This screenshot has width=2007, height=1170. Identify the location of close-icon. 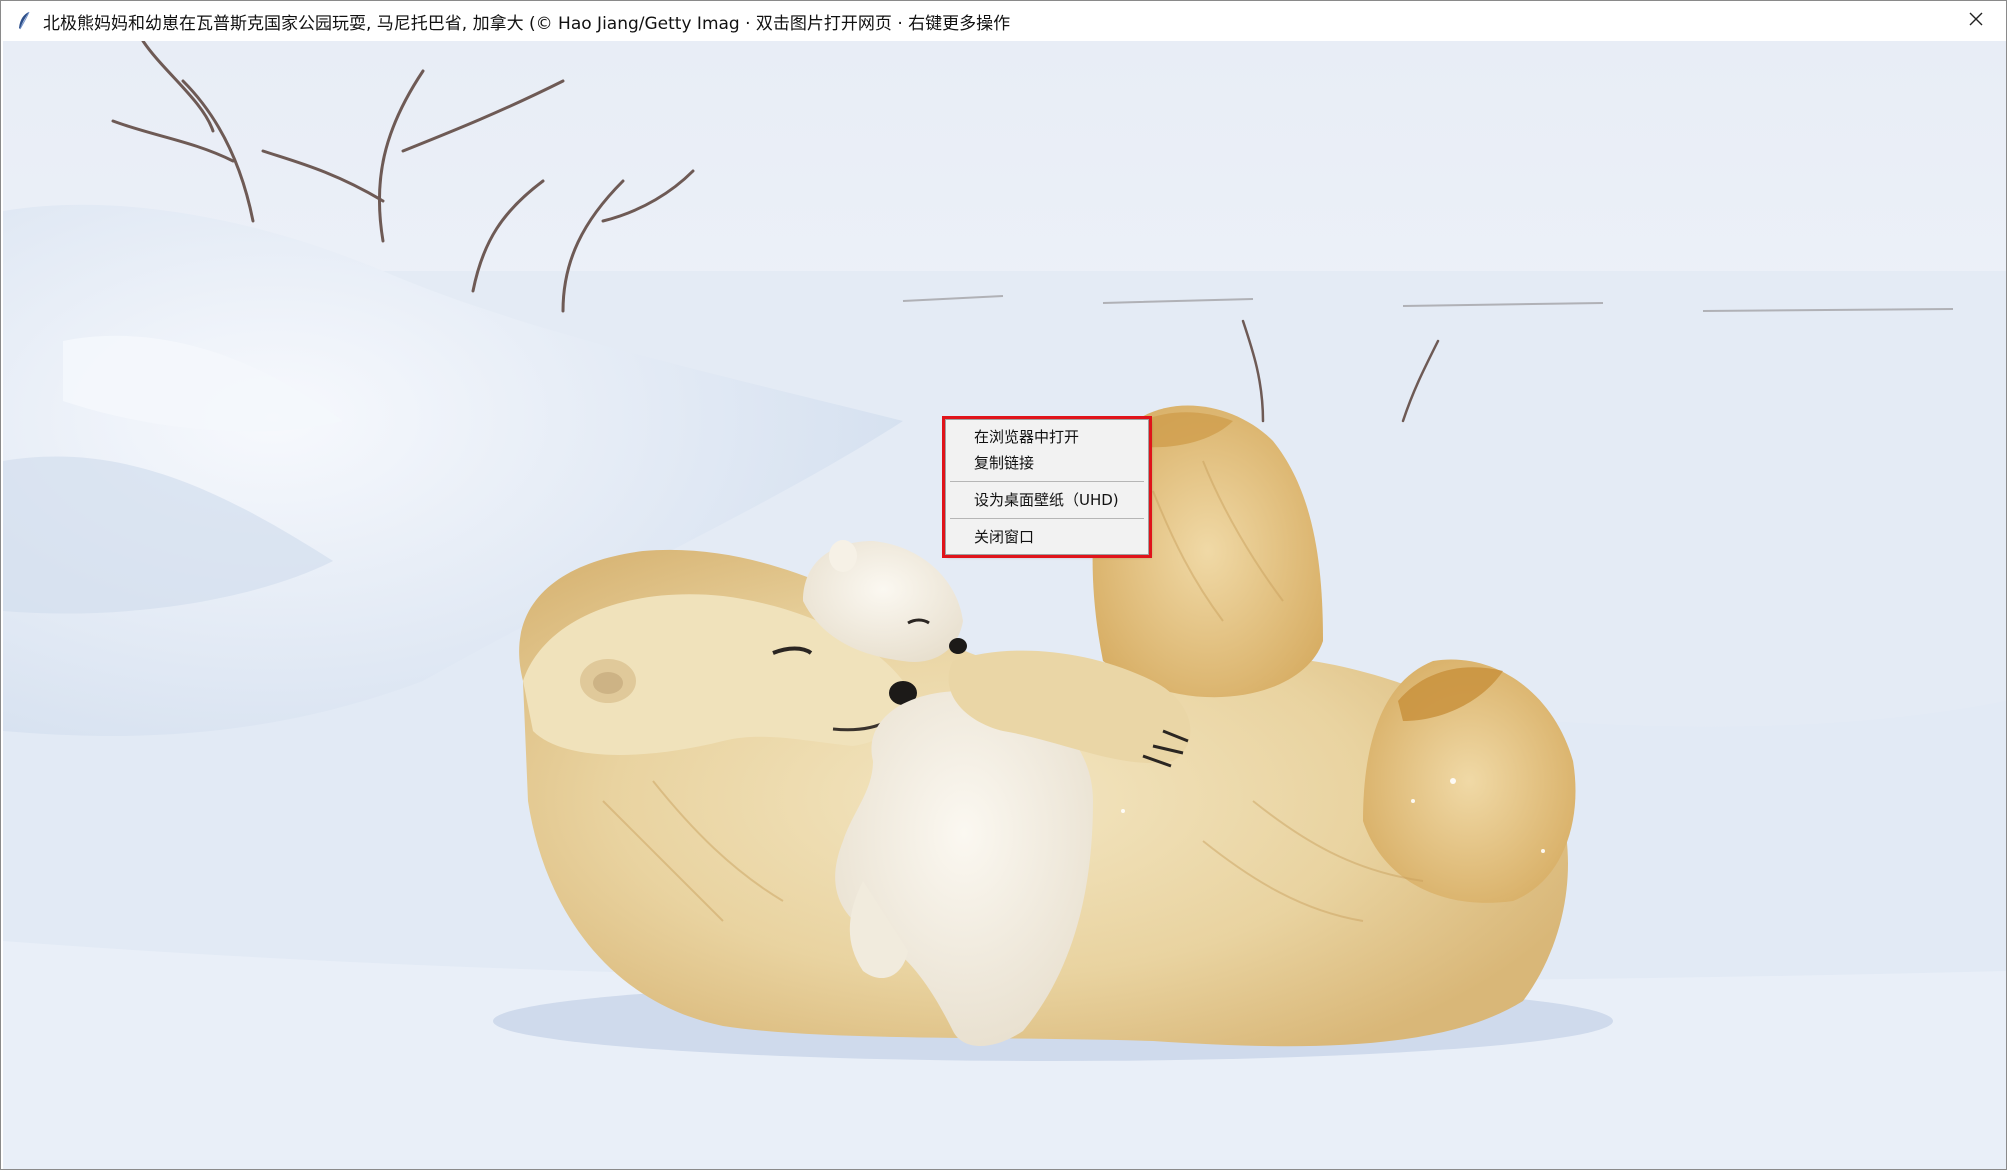
(1976, 21).